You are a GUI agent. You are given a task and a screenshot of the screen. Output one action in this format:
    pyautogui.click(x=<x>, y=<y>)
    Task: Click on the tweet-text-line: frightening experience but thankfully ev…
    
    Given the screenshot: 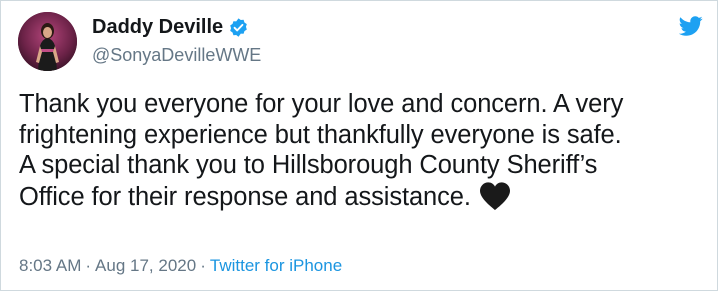 What is the action you would take?
    pyautogui.click(x=320, y=134)
    